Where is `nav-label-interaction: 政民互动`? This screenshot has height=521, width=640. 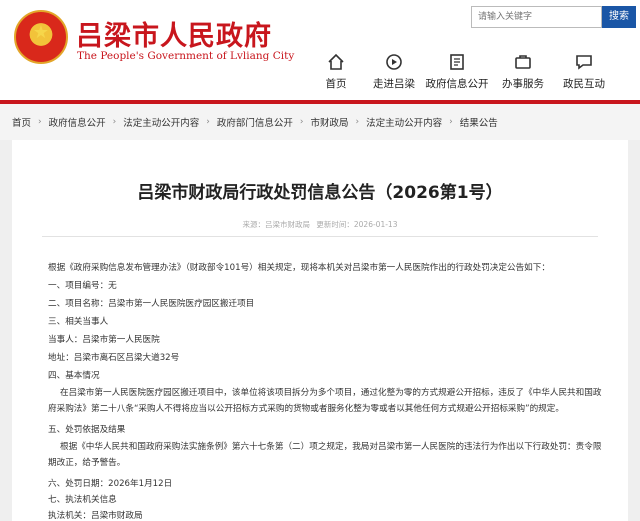 nav-label-interaction: 政民互动 is located at coordinates (584, 84).